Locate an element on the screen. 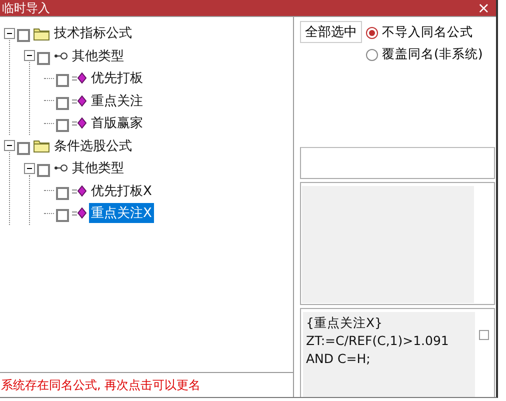  tree-item: 优先打板 is located at coordinates (117, 78).